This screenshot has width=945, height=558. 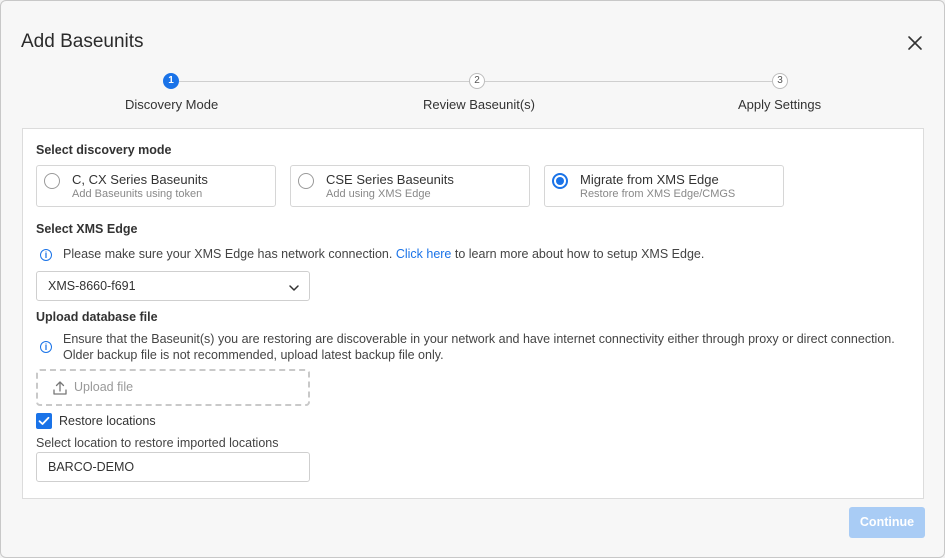 I want to click on discovery-mode-heading: Select discovery mode, so click(x=104, y=150).